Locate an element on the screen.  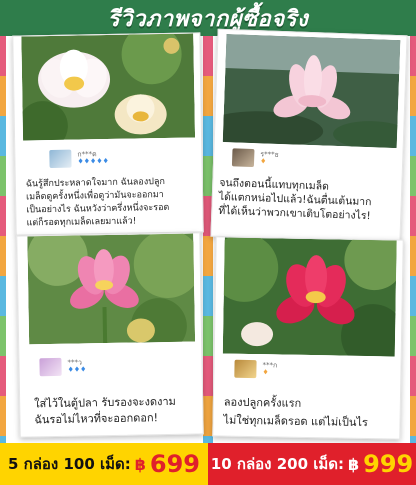
review-photo-white-lotus is located at coordinates (108, 87).